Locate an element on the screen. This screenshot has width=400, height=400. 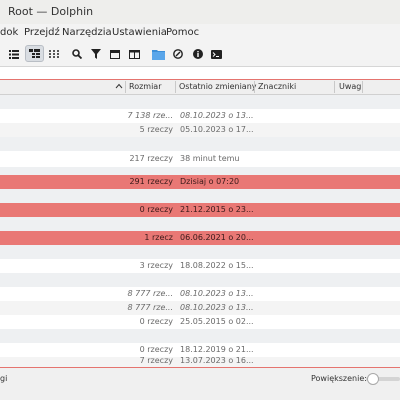
toolbar is located at coordinates (200, 54).